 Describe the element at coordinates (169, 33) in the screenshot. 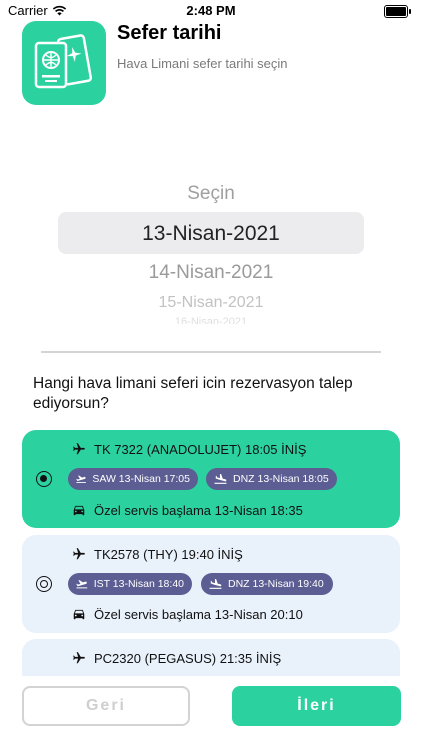

I see `page-title: Sefer tarihi` at that location.